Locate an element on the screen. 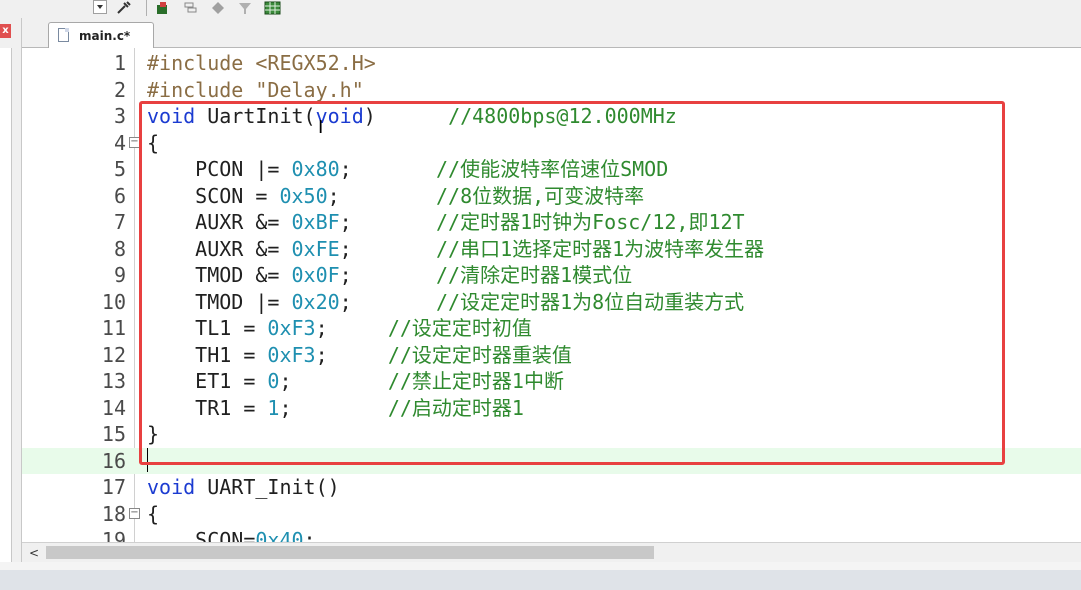 The width and height of the screenshot is (1081, 590). tab-main-c: main.c* is located at coordinates (101, 35).